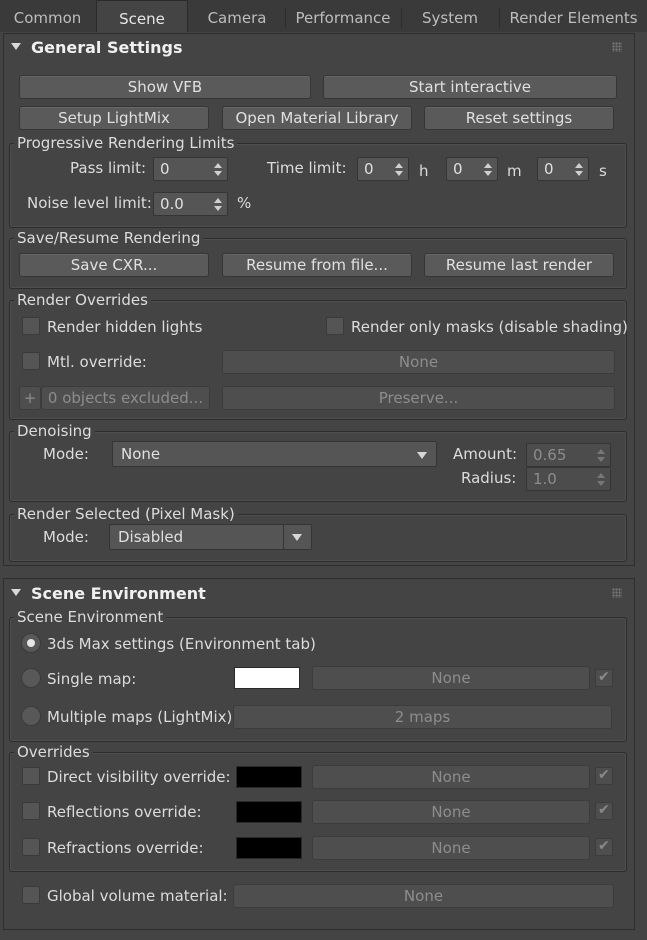 The image size is (647, 940). What do you see at coordinates (141, 454) in the screenshot?
I see `denoising-mode-value: None` at bounding box center [141, 454].